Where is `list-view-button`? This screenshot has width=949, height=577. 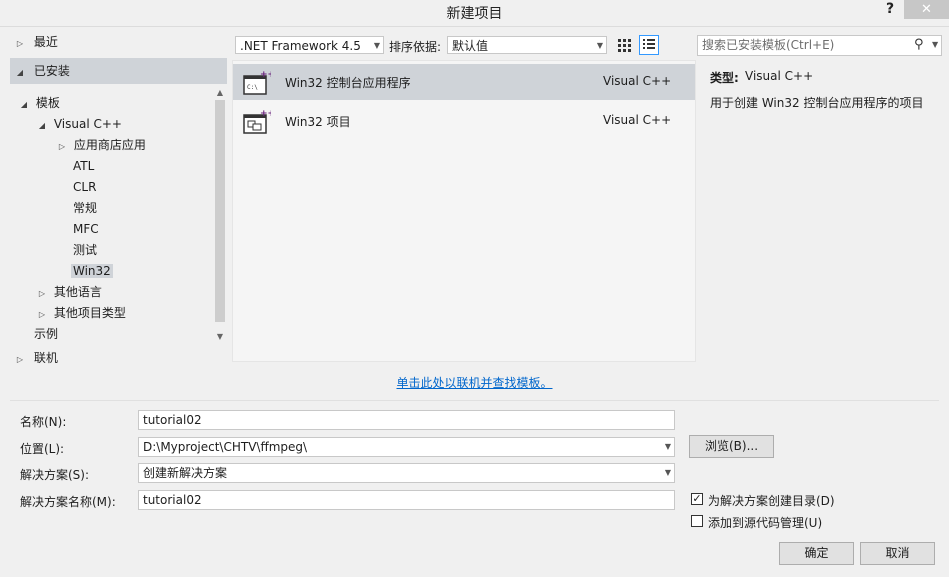 list-view-button is located at coordinates (649, 45).